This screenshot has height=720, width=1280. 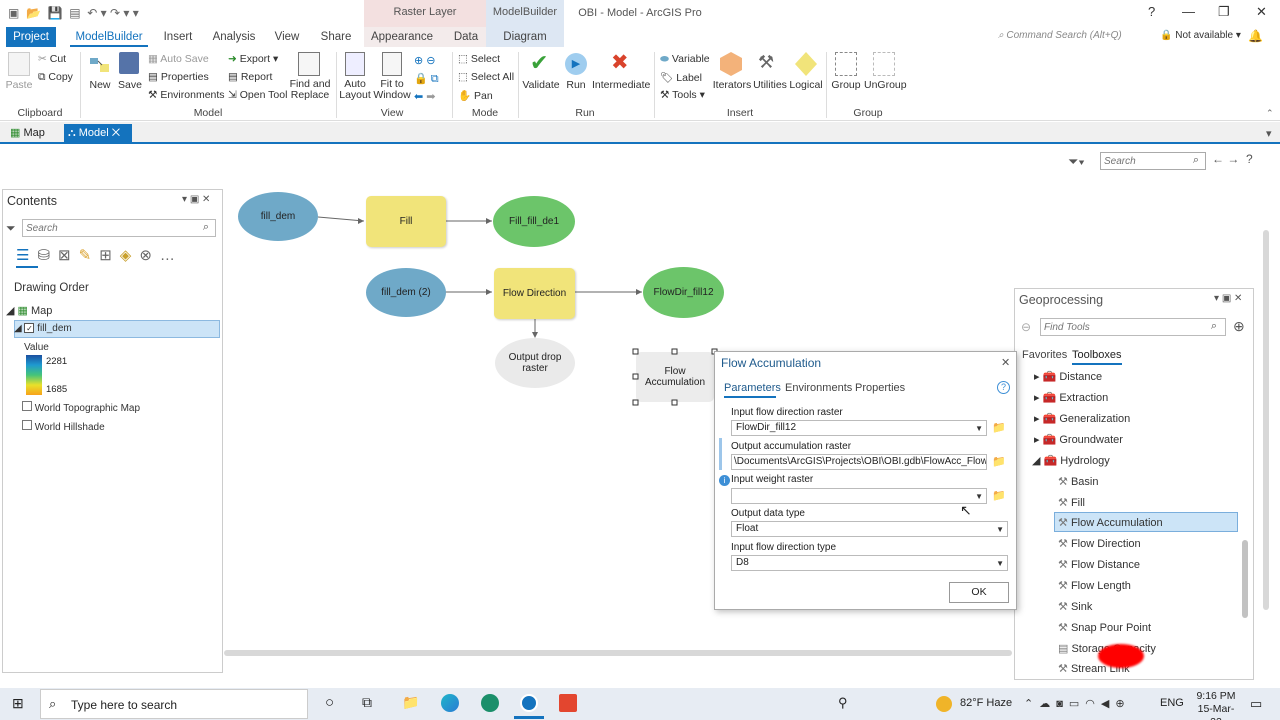 What do you see at coordinates (529, 703) in the screenshot?
I see `arcgis-pro-icon` at bounding box center [529, 703].